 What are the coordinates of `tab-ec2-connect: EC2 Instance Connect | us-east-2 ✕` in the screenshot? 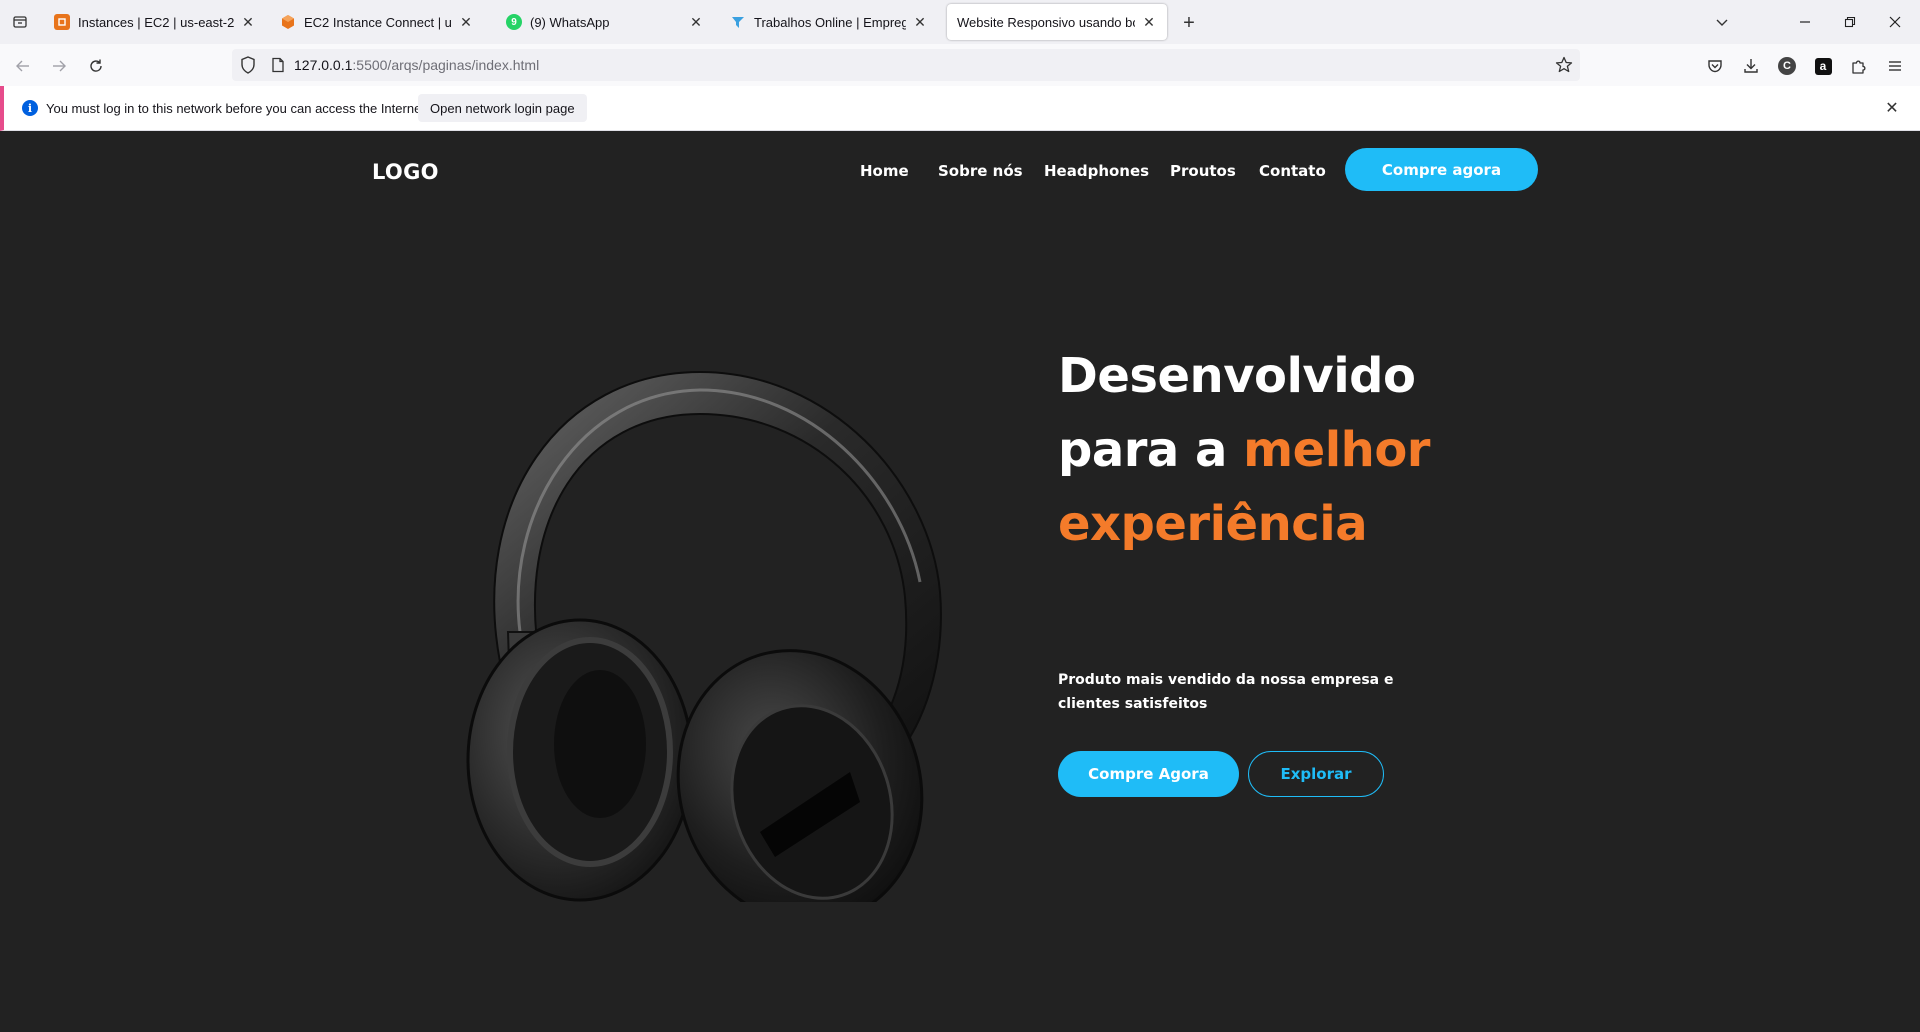 It's located at (377, 22).